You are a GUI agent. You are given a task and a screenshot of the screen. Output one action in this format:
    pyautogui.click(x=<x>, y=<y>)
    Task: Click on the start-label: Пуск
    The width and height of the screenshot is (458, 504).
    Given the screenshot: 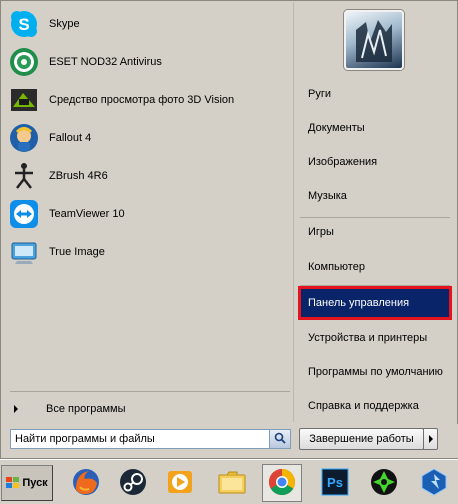 What is the action you would take?
    pyautogui.click(x=35, y=483)
    